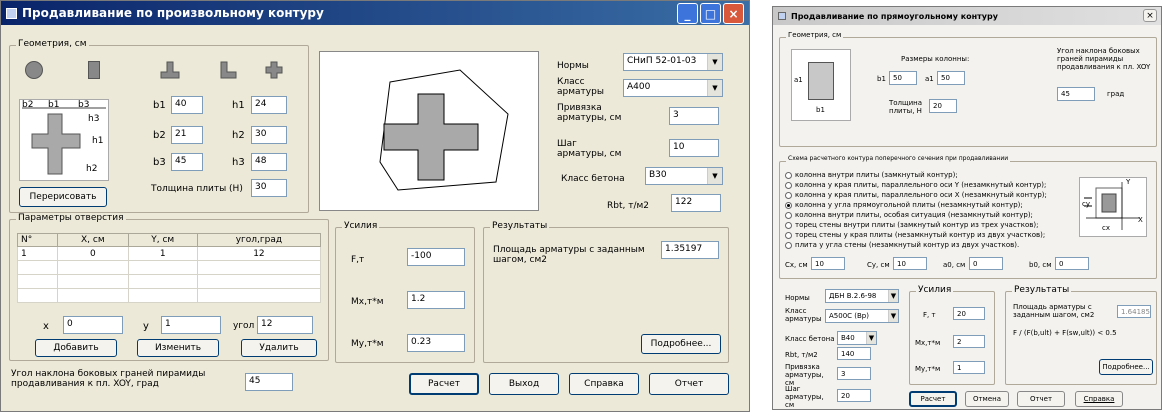 This screenshot has height=412, width=1165. I want to click on my-input: 1, so click(969, 367).